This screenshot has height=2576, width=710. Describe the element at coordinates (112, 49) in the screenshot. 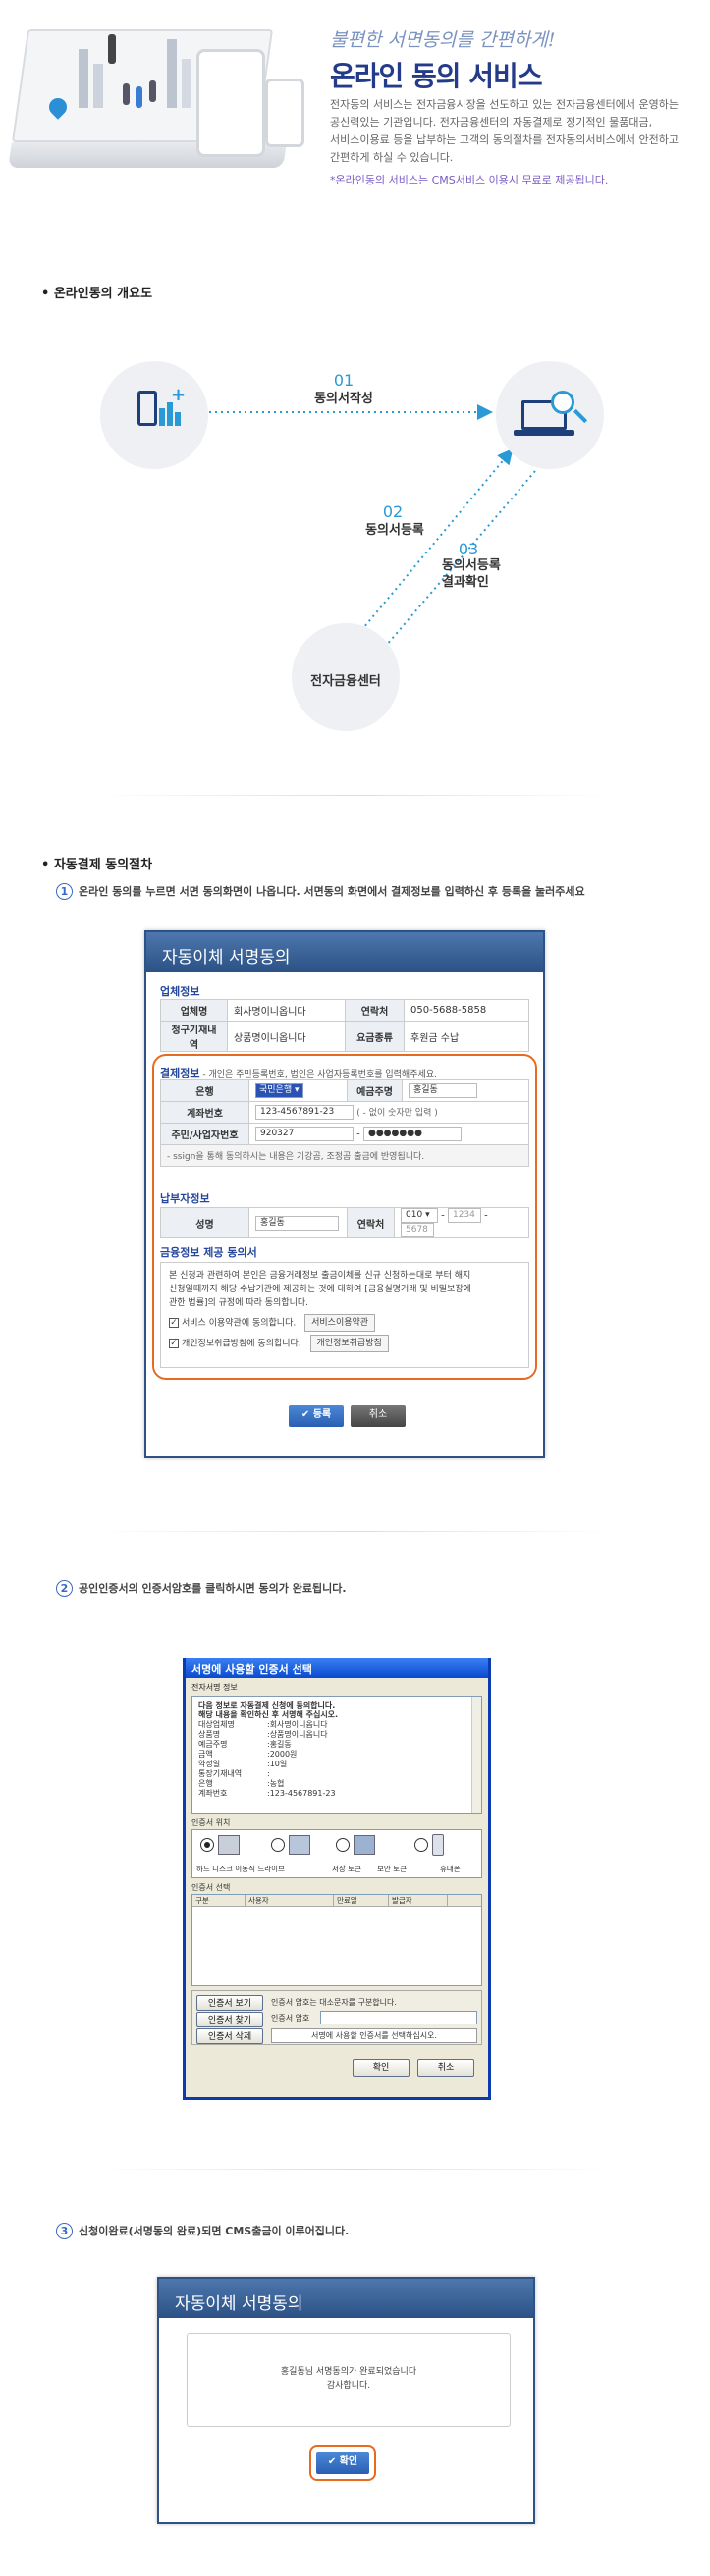

I see `traffic-light-icon` at that location.